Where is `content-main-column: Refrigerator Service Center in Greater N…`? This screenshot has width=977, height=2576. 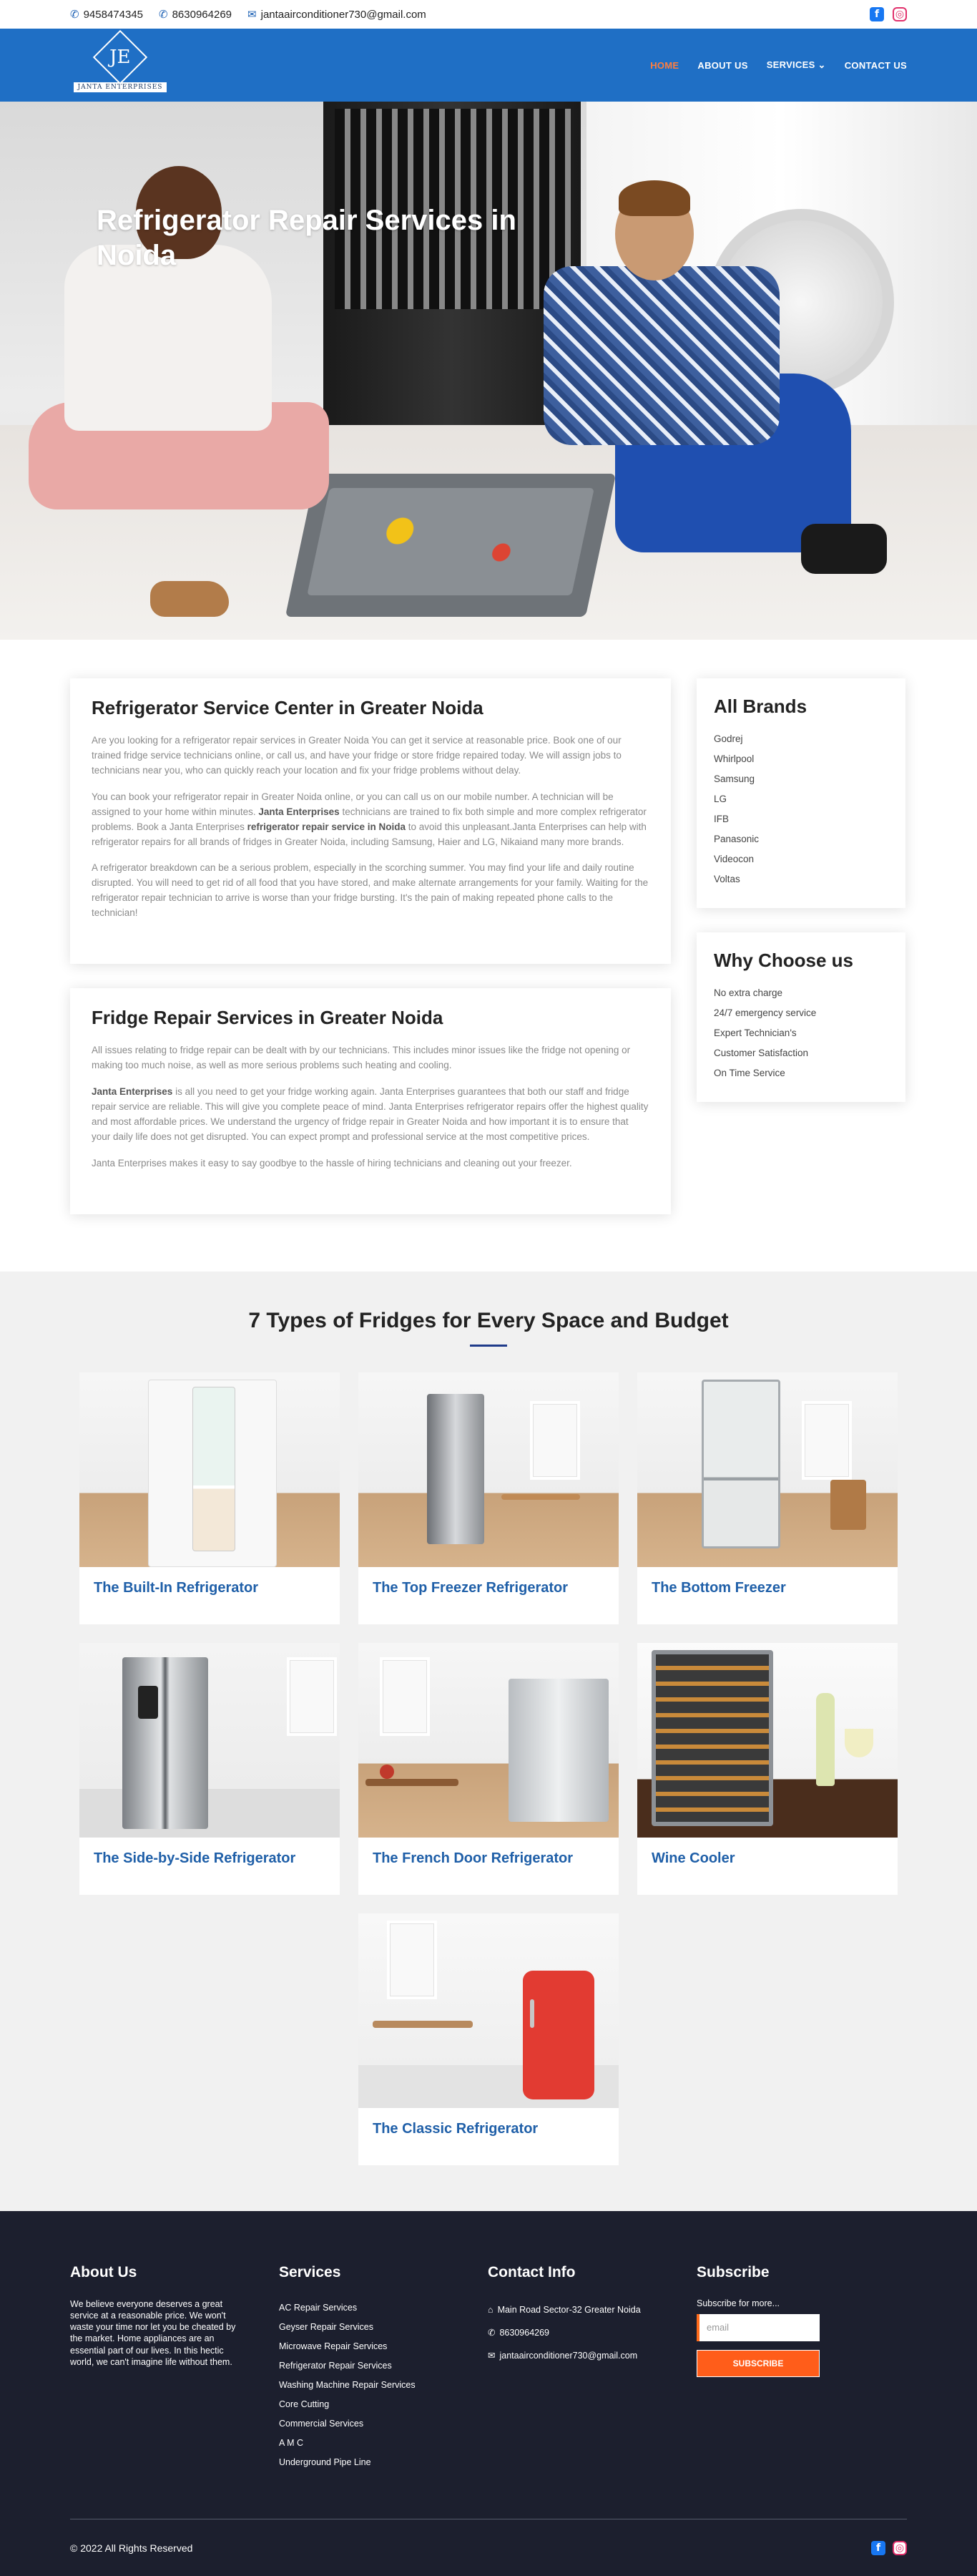
content-main-column: Refrigerator Service Center in Greater N… is located at coordinates (370, 946).